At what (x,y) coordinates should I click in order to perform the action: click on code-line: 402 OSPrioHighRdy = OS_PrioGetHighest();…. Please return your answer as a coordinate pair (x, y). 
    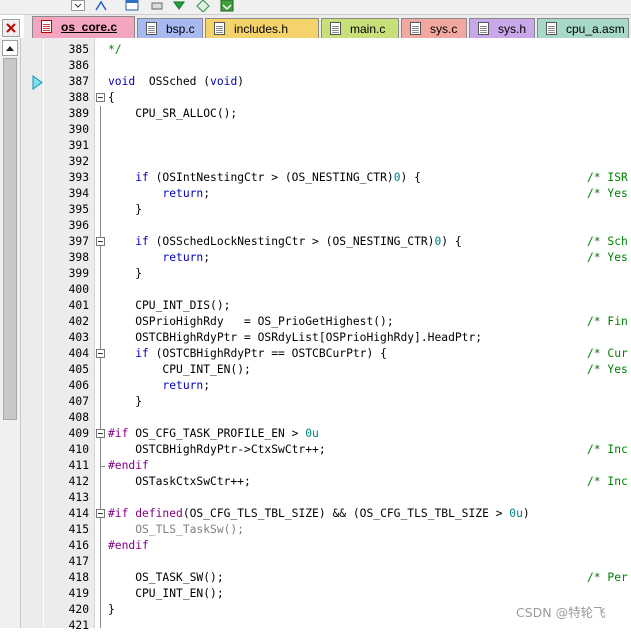
    Looking at the image, I should click on (315, 322).